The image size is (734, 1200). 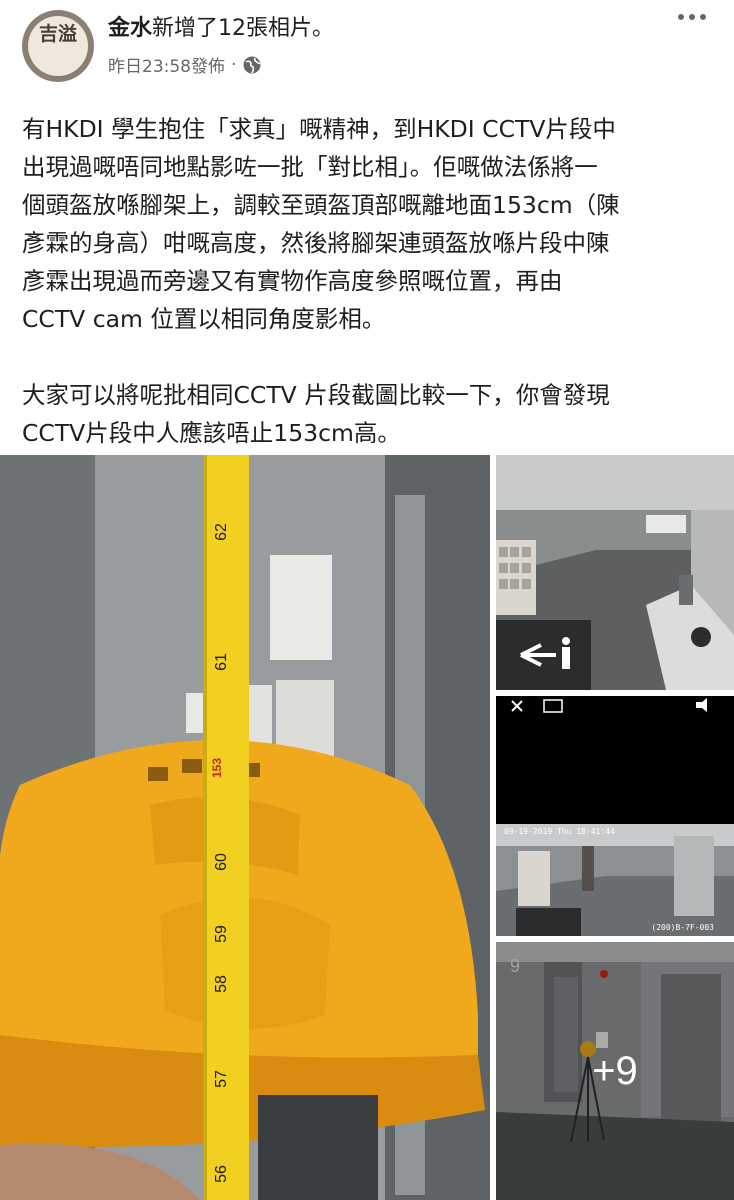 I want to click on tape-number: 61, so click(x=221, y=662).